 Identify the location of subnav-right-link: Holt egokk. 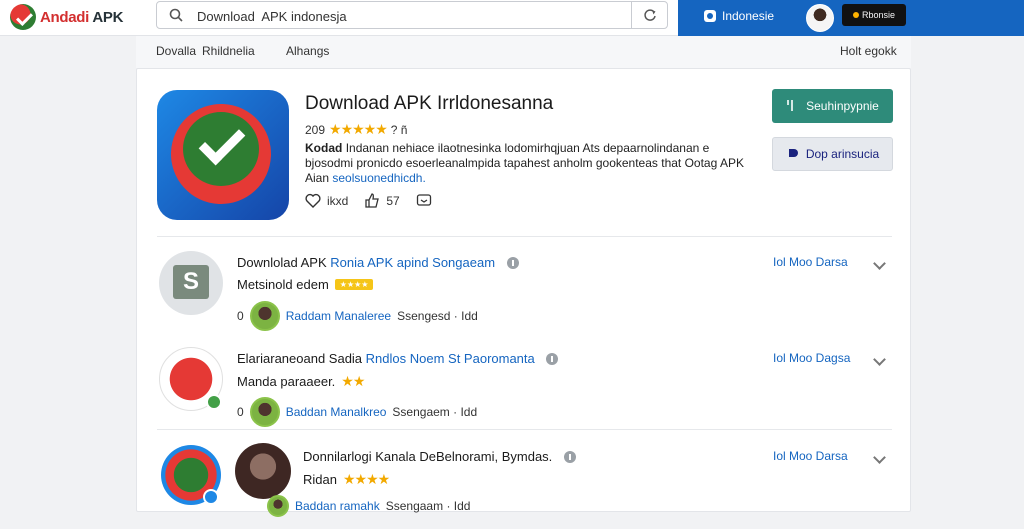
(868, 51).